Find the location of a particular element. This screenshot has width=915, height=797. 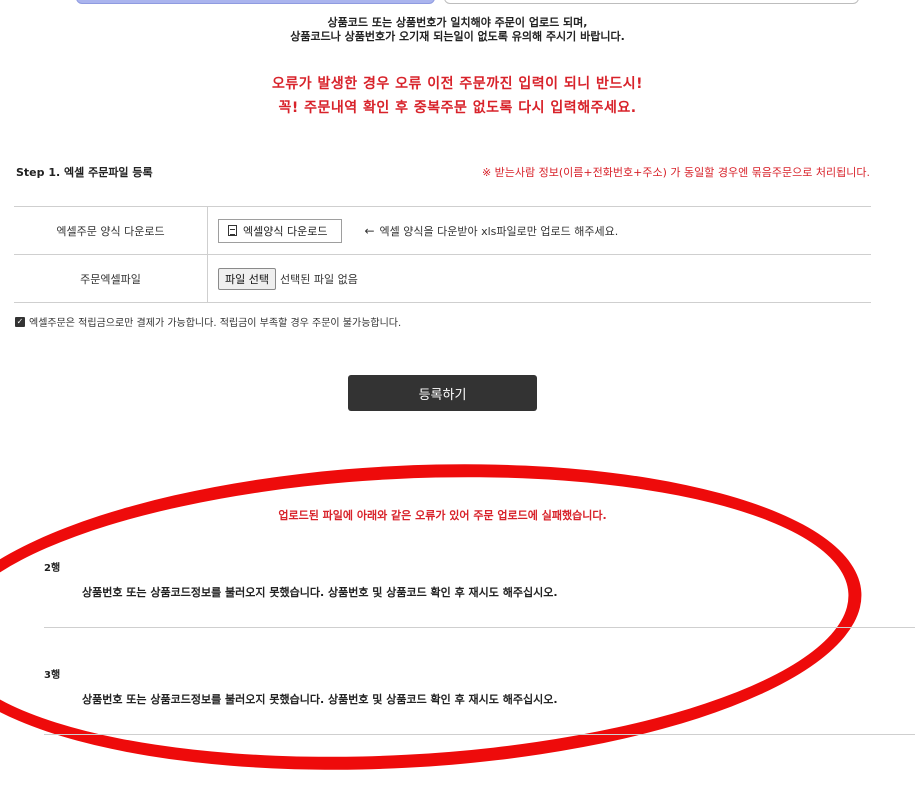

download-template-button: 엑셀양식 다운로드 is located at coordinates (280, 230).